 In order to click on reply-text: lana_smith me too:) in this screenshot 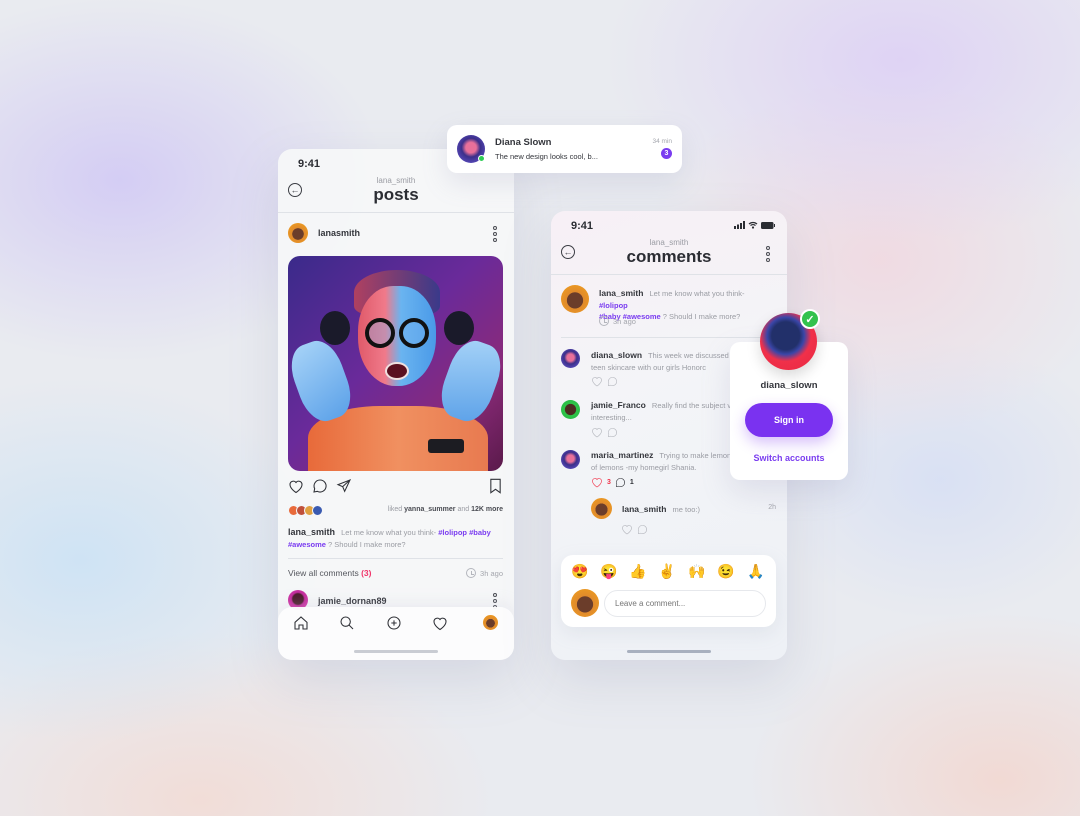, I will do `click(661, 509)`.